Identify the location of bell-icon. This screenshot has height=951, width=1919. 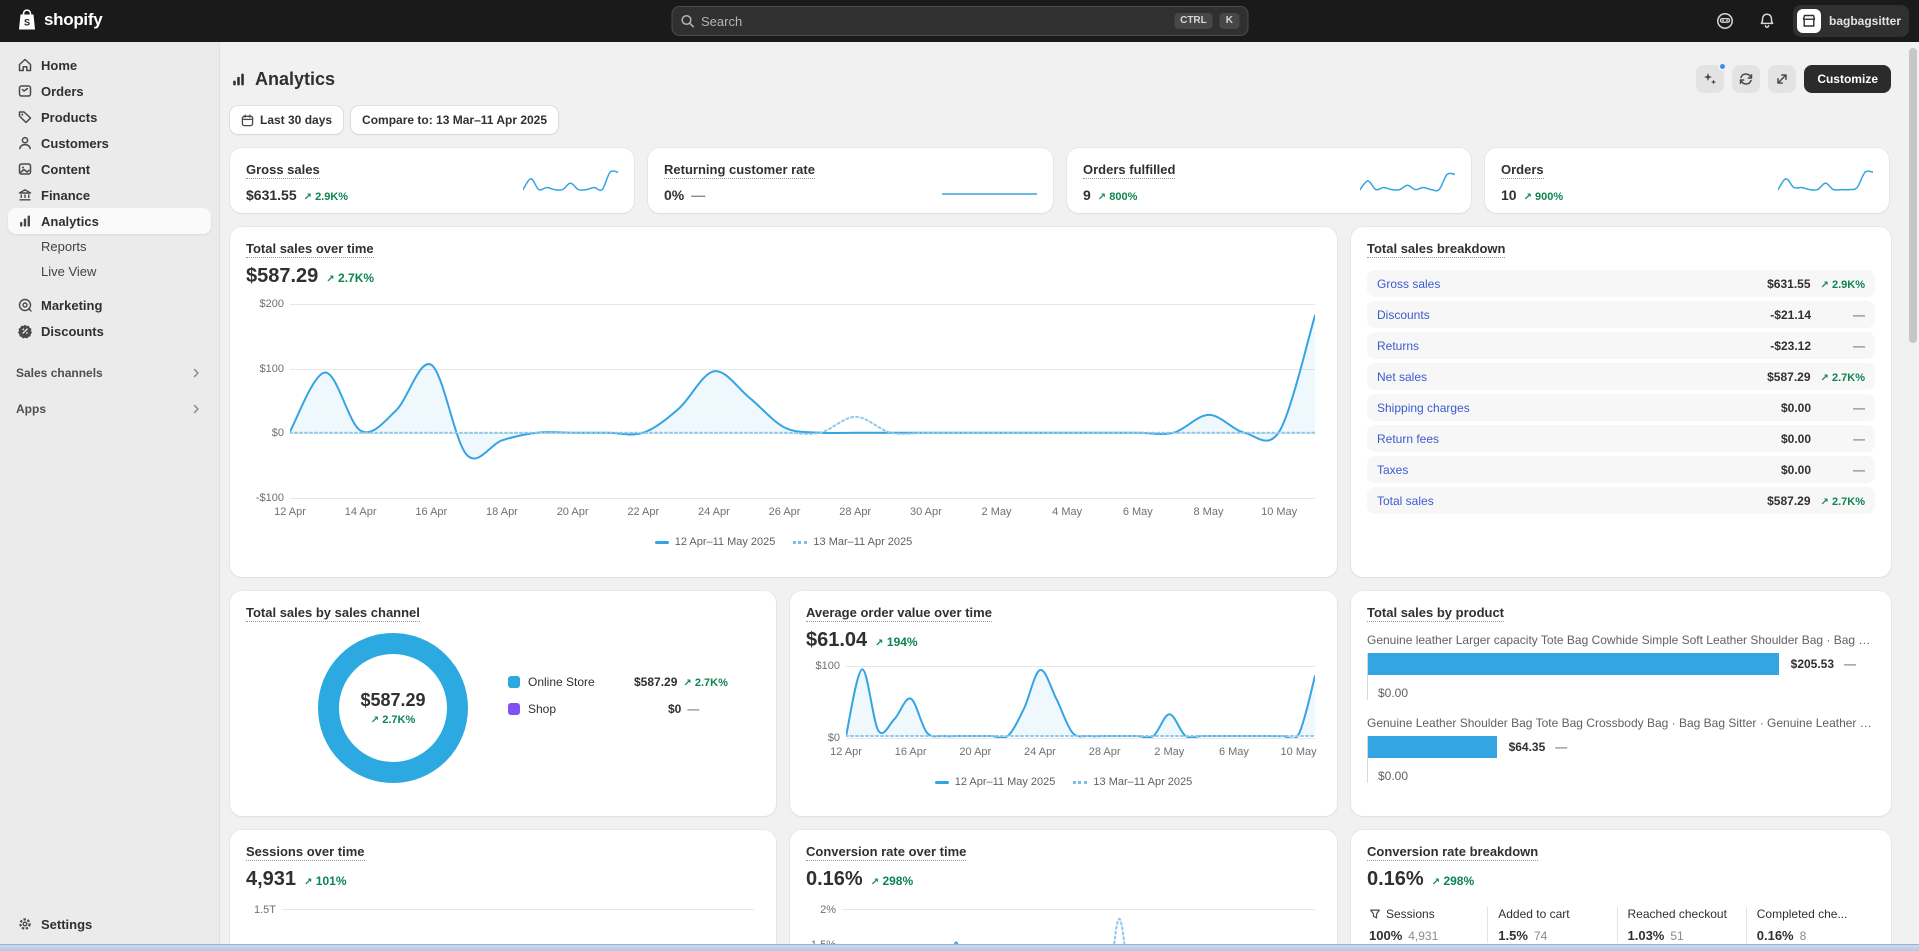
(1767, 21).